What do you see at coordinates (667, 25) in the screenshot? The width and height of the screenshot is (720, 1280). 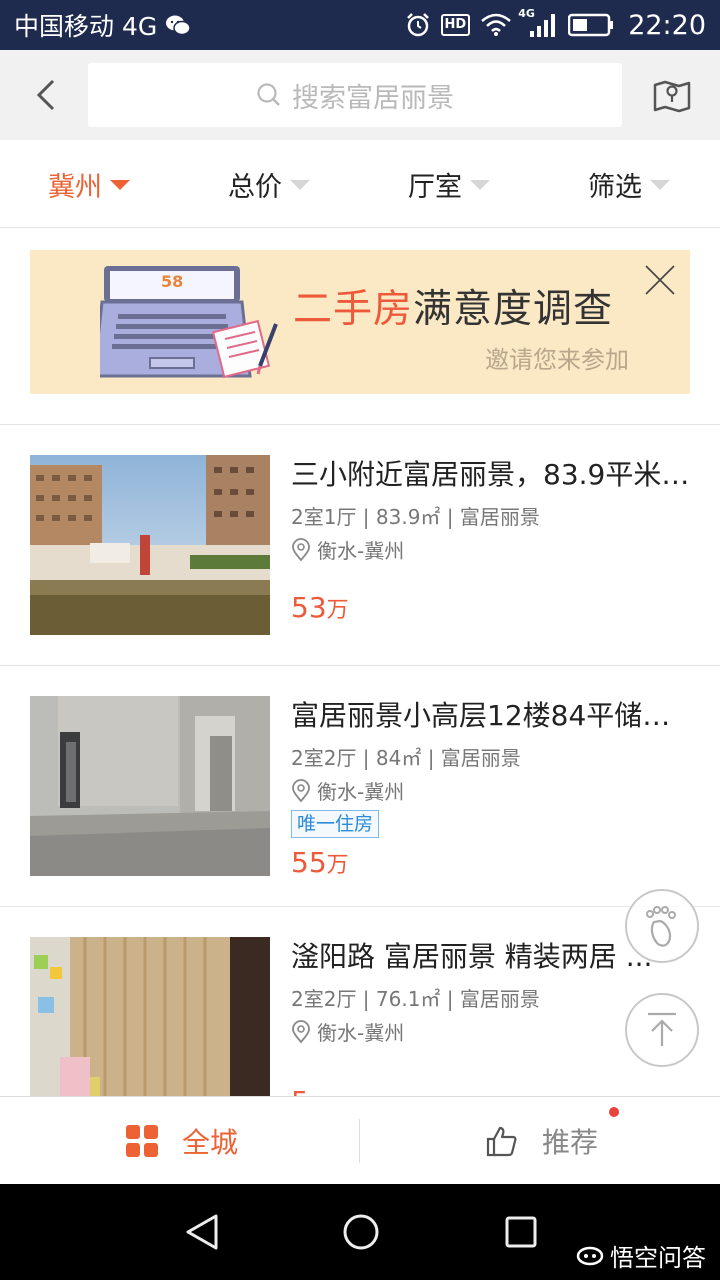 I see `clock: 22:20` at bounding box center [667, 25].